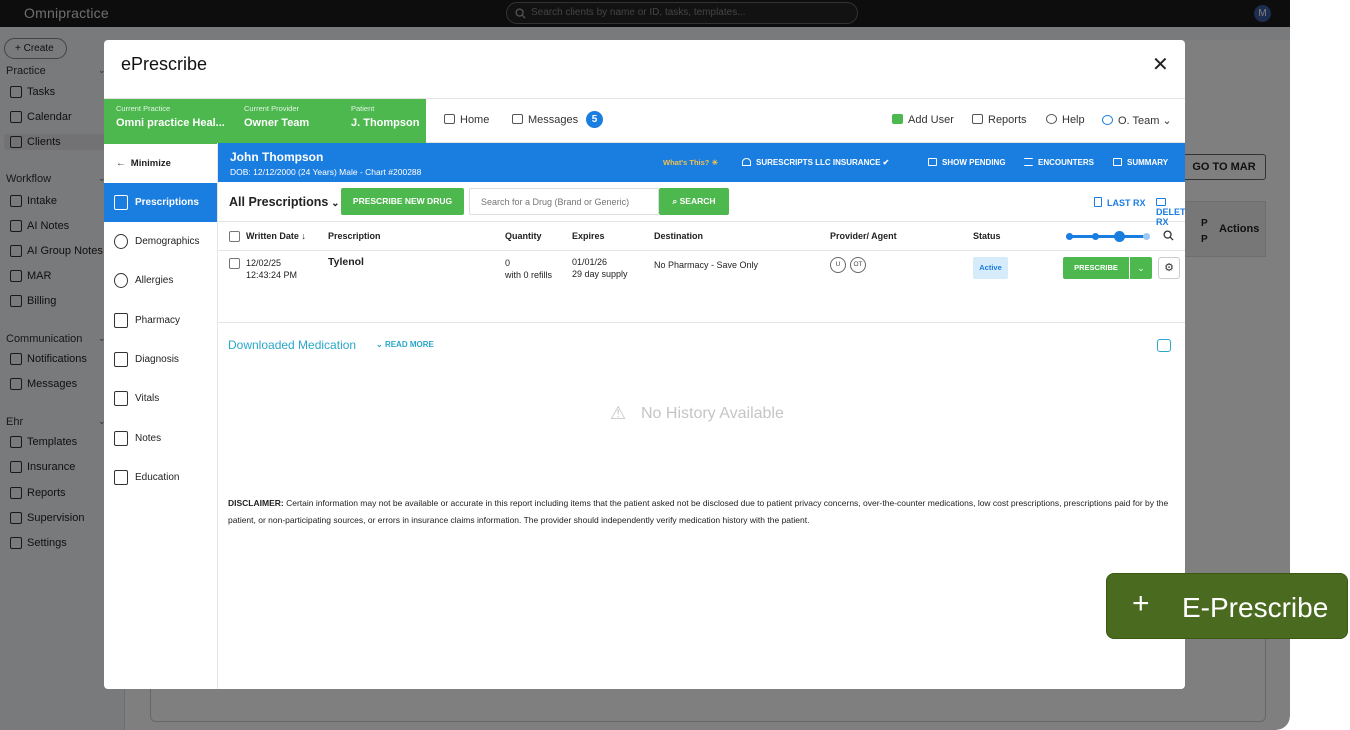 Image resolution: width=1350 pixels, height=730 pixels. Describe the element at coordinates (466, 120) in the screenshot. I see `nav-home: Home` at that location.